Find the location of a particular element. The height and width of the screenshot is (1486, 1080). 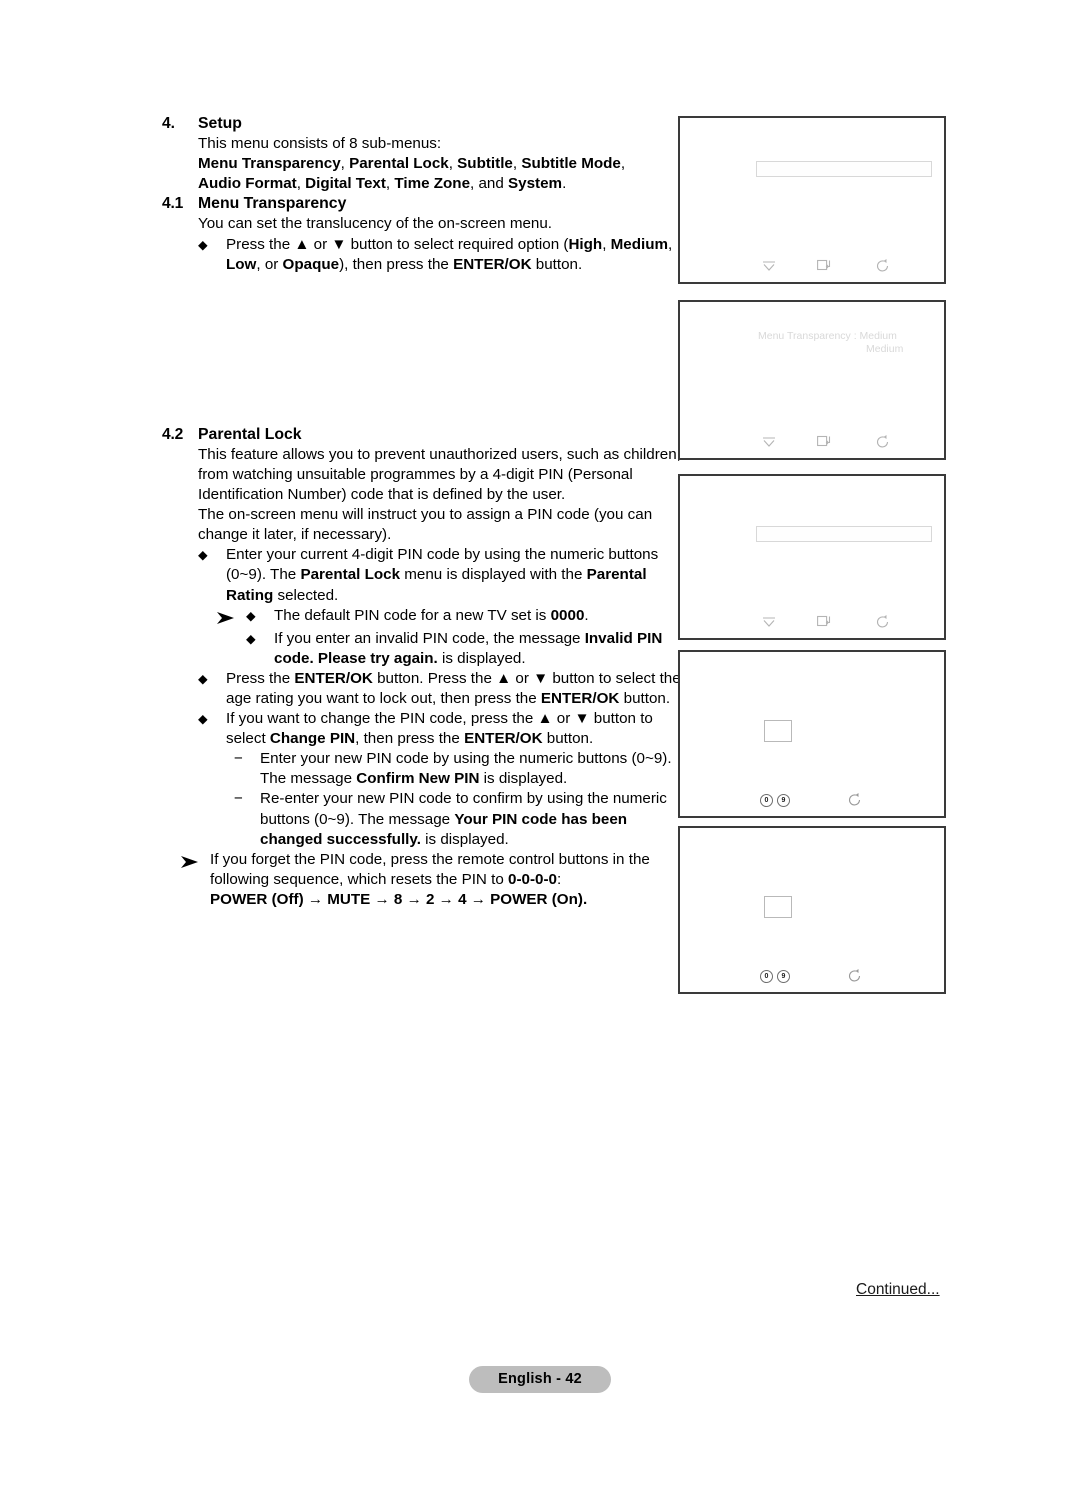

section-title: Setup is located at coordinates (220, 123).